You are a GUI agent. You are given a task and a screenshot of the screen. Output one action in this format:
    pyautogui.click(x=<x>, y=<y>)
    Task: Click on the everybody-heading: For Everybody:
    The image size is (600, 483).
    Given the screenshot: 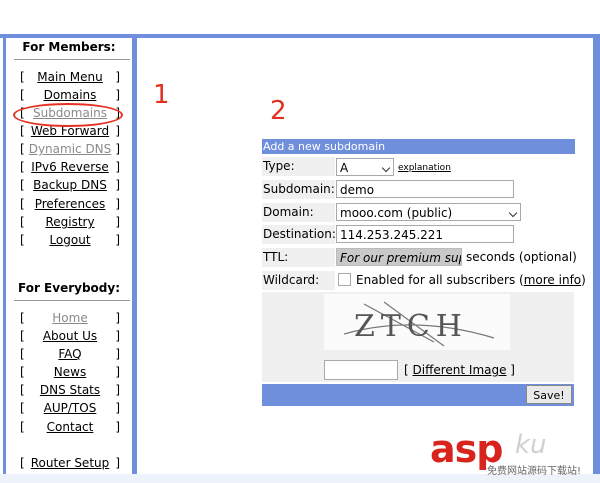 What is the action you would take?
    pyautogui.click(x=69, y=288)
    